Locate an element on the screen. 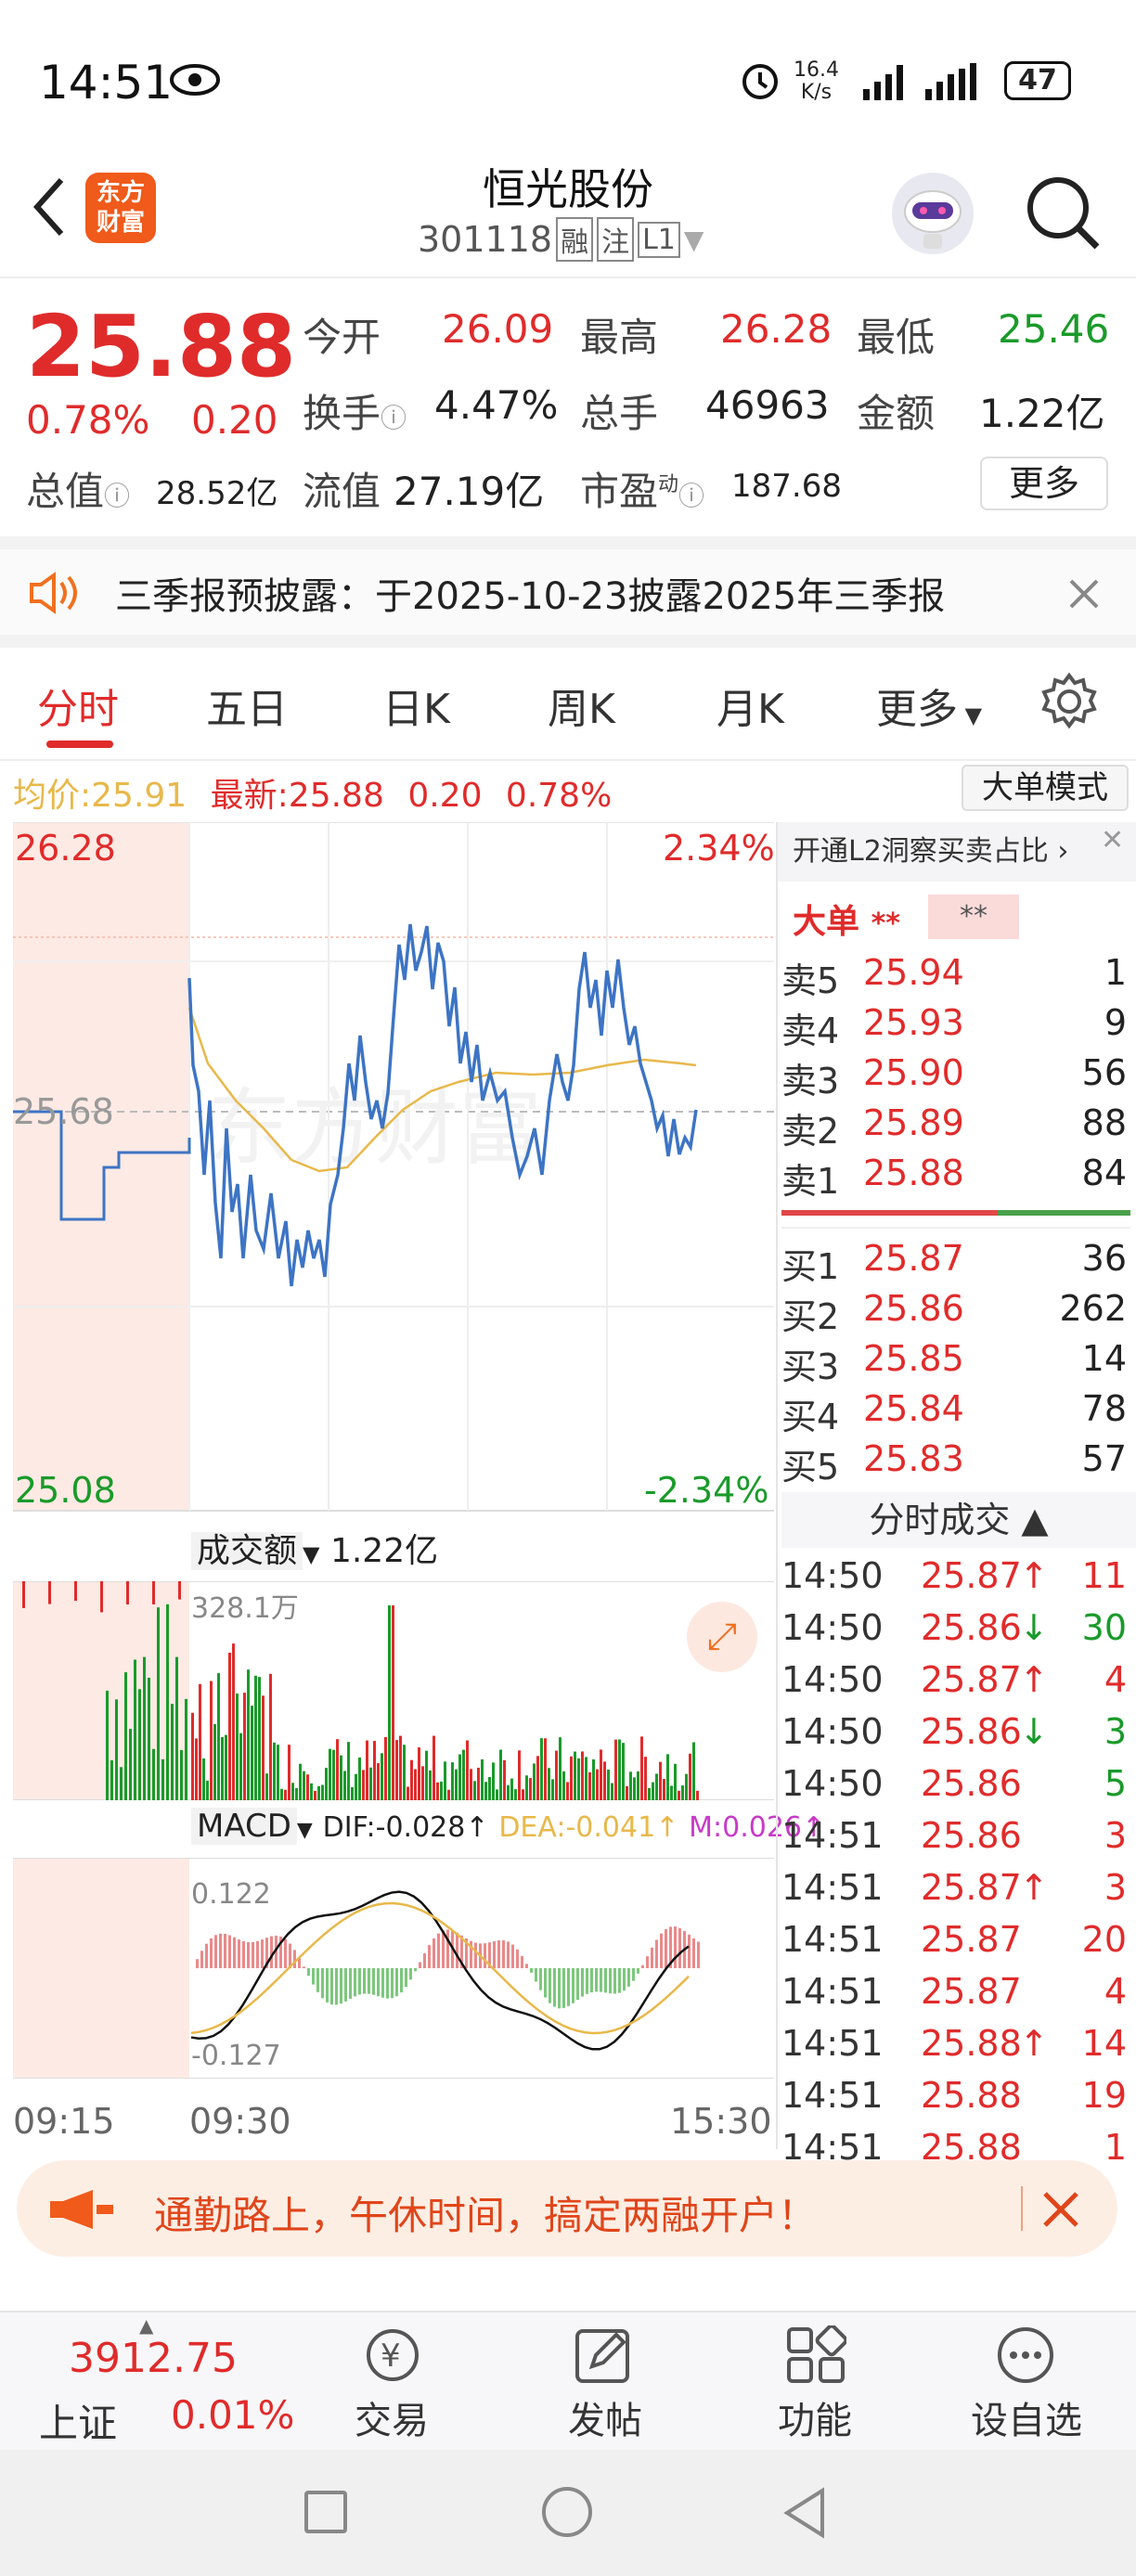  eye-icon is located at coordinates (195, 80).